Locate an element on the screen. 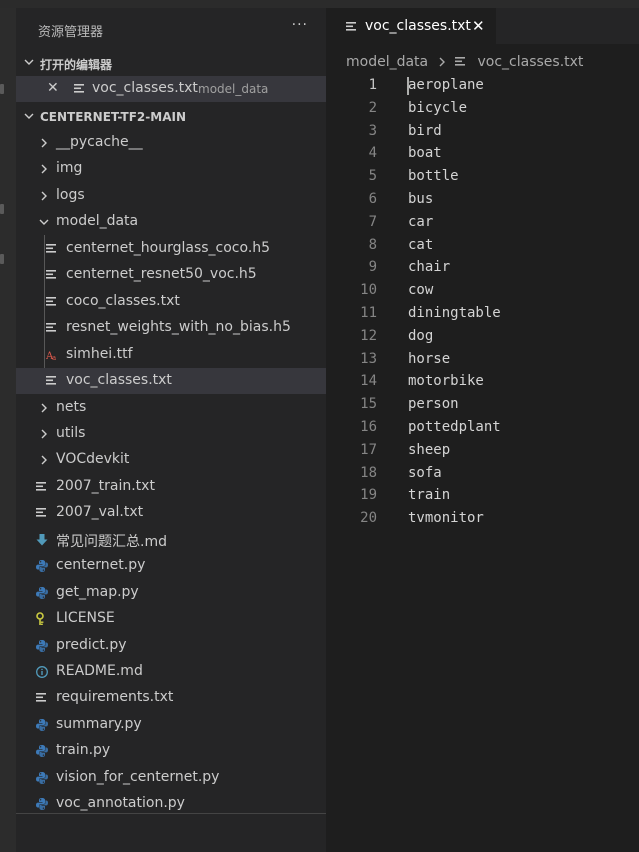  line-text: boat is located at coordinates (425, 153).